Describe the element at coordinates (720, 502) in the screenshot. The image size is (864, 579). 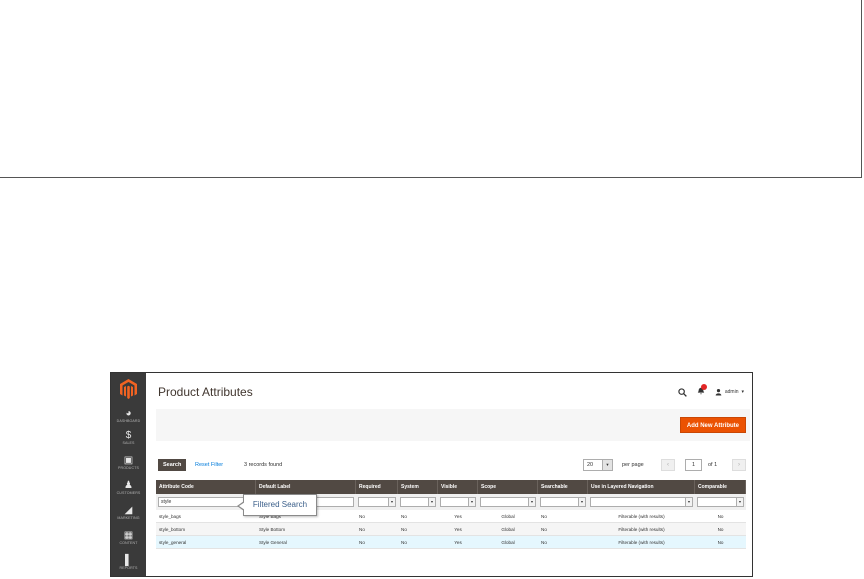
I see `comparable-filter-select: ▼` at that location.